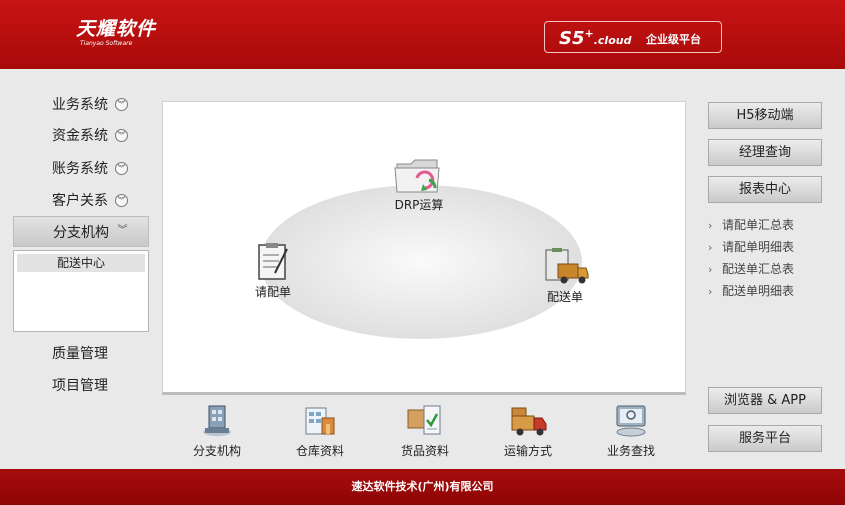 Image resolution: width=845 pixels, height=505 pixels. I want to click on clipboard-icon, so click(273, 261).